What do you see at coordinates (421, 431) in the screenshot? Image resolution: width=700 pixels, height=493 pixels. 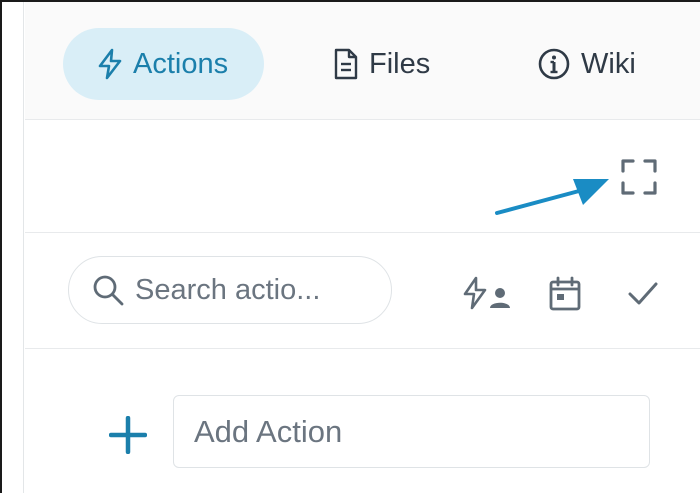 I see `add-action-input` at bounding box center [421, 431].